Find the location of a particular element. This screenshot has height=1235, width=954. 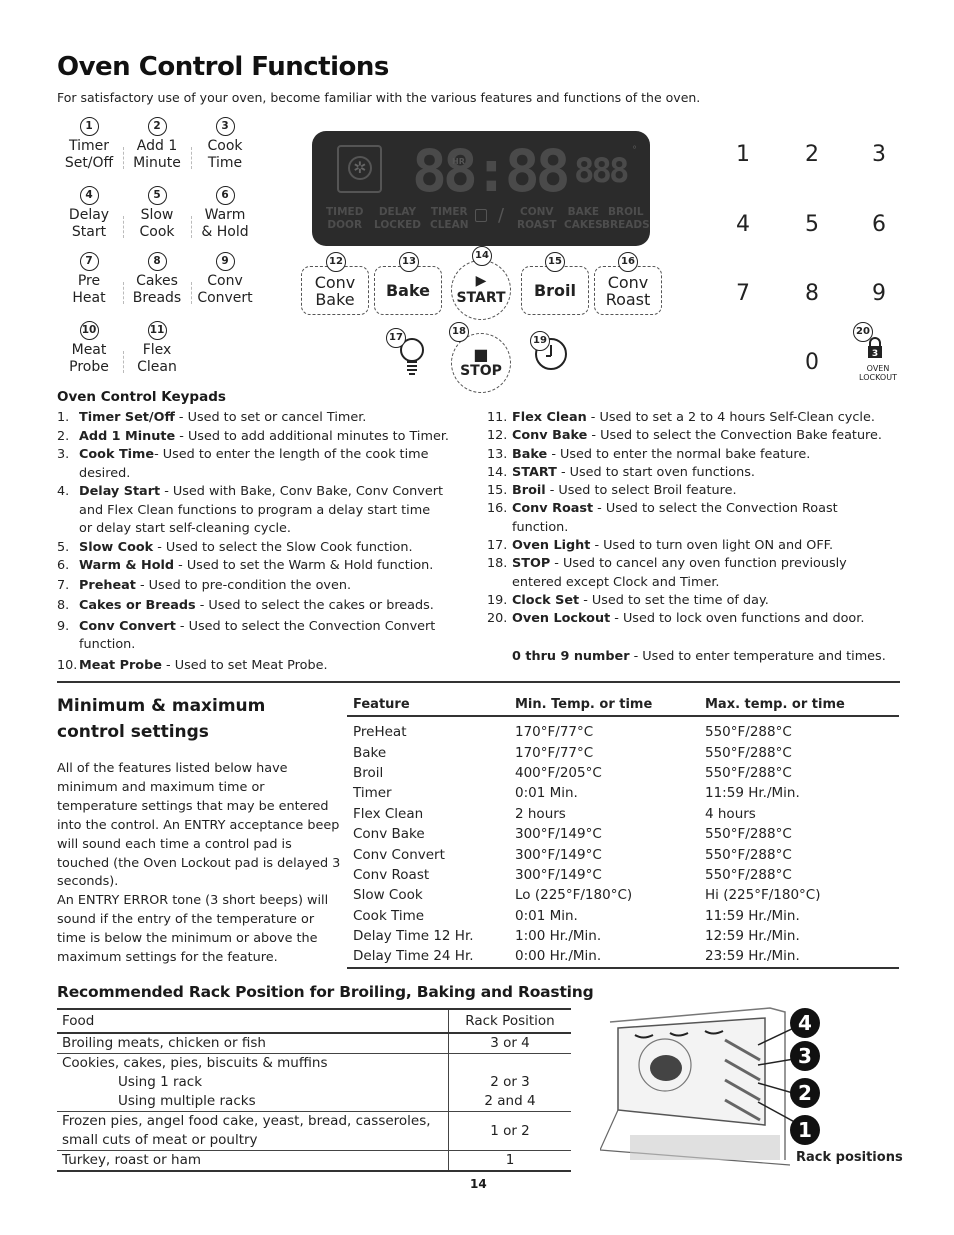

keypad-preheat: 7 Pre Heat is located at coordinates (89, 279).